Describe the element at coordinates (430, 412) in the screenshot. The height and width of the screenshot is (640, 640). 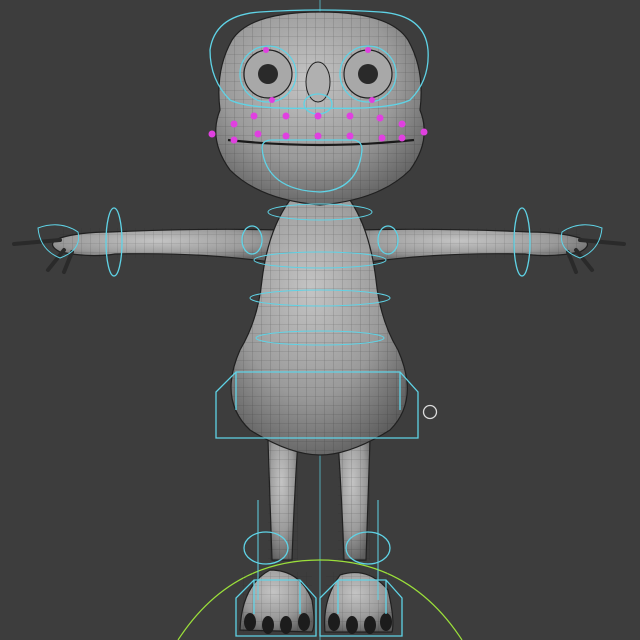
I see `viewport-pivot-icon` at that location.